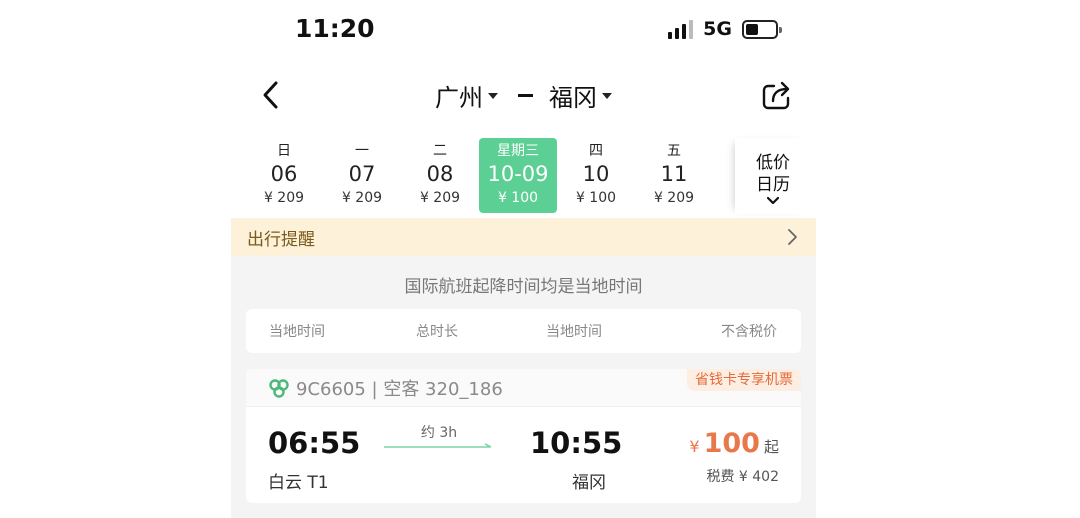 The height and width of the screenshot is (518, 1080). I want to click on price-suffix: 起, so click(771, 447).